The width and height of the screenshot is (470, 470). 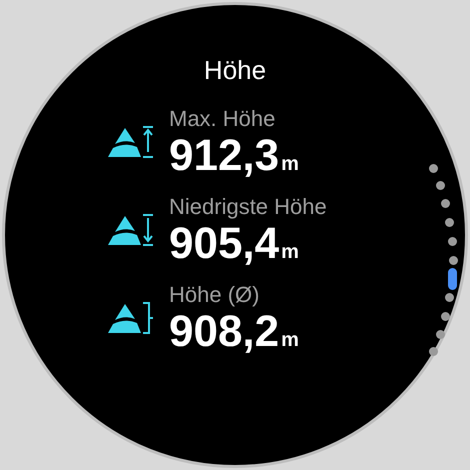 I want to click on metric-value: 908,2, so click(x=224, y=332).